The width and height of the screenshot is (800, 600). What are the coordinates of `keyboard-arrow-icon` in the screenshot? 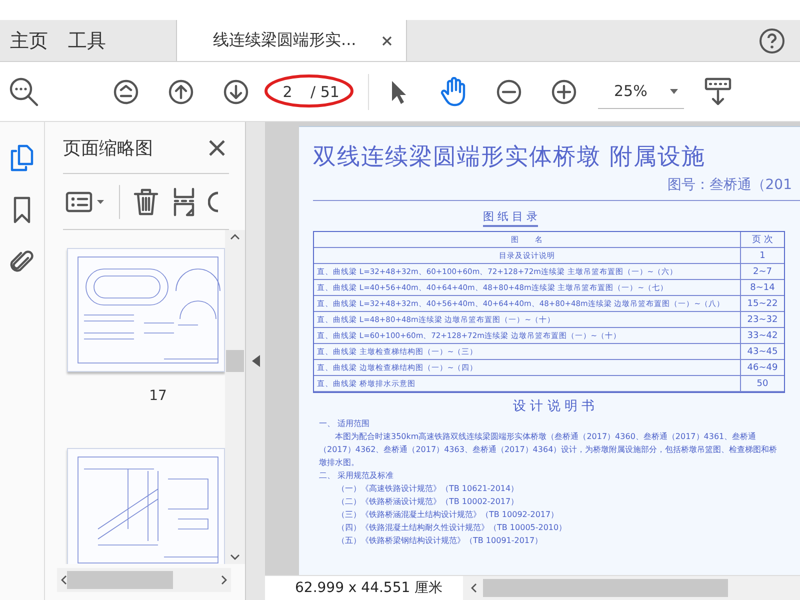 It's located at (718, 91).